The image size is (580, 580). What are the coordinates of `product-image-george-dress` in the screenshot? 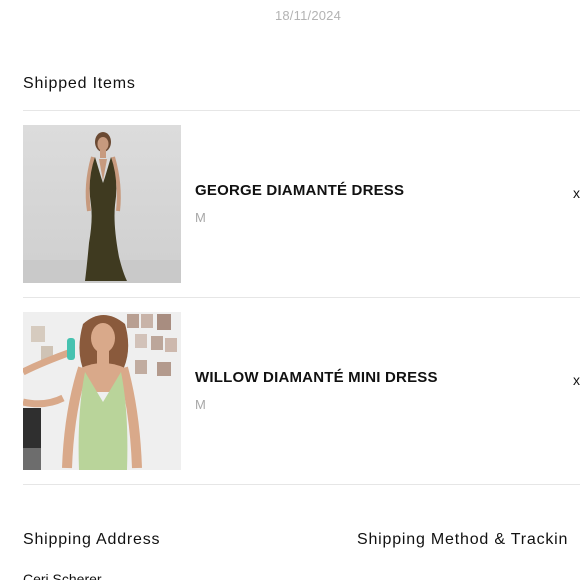 It's located at (102, 204).